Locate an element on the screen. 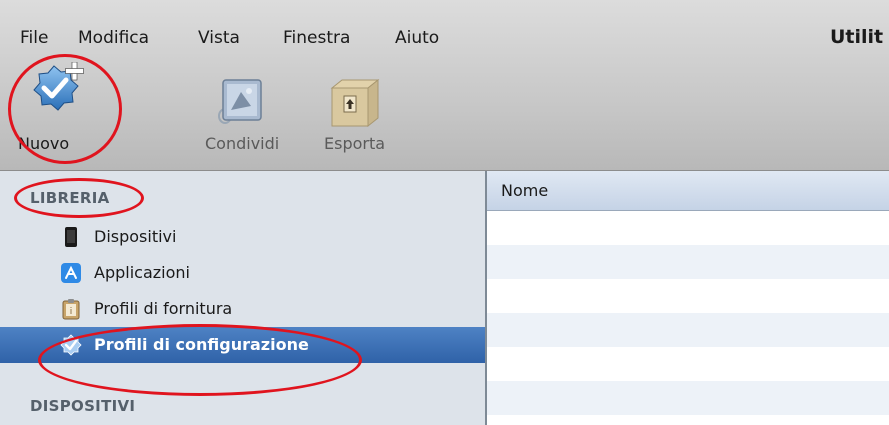 Image resolution: width=889 pixels, height=425 pixels. menu-vista: Vista is located at coordinates (219, 38).